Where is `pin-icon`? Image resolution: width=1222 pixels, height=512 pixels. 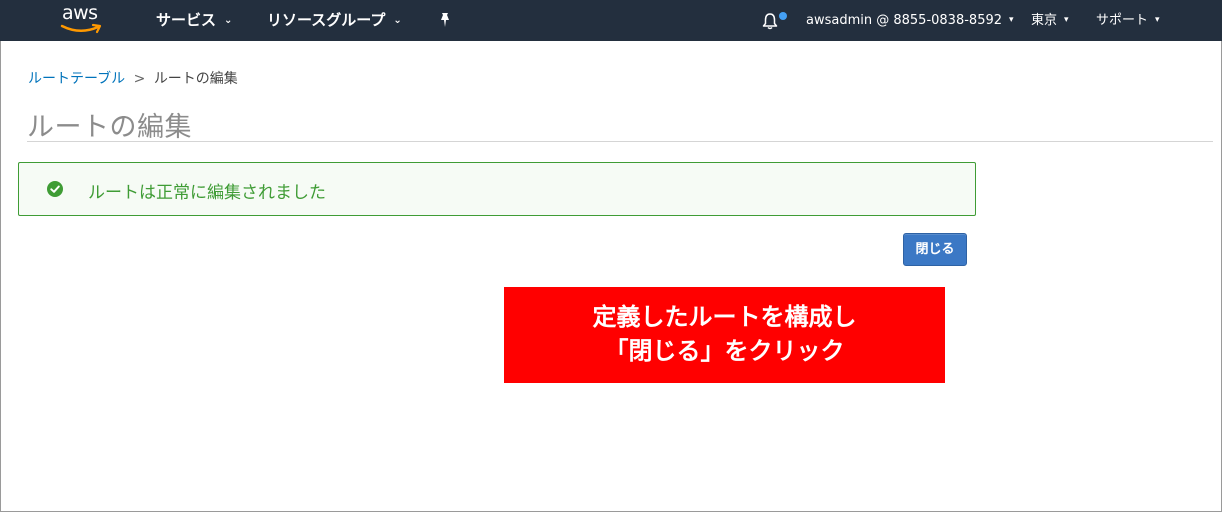 pin-icon is located at coordinates (445, 20).